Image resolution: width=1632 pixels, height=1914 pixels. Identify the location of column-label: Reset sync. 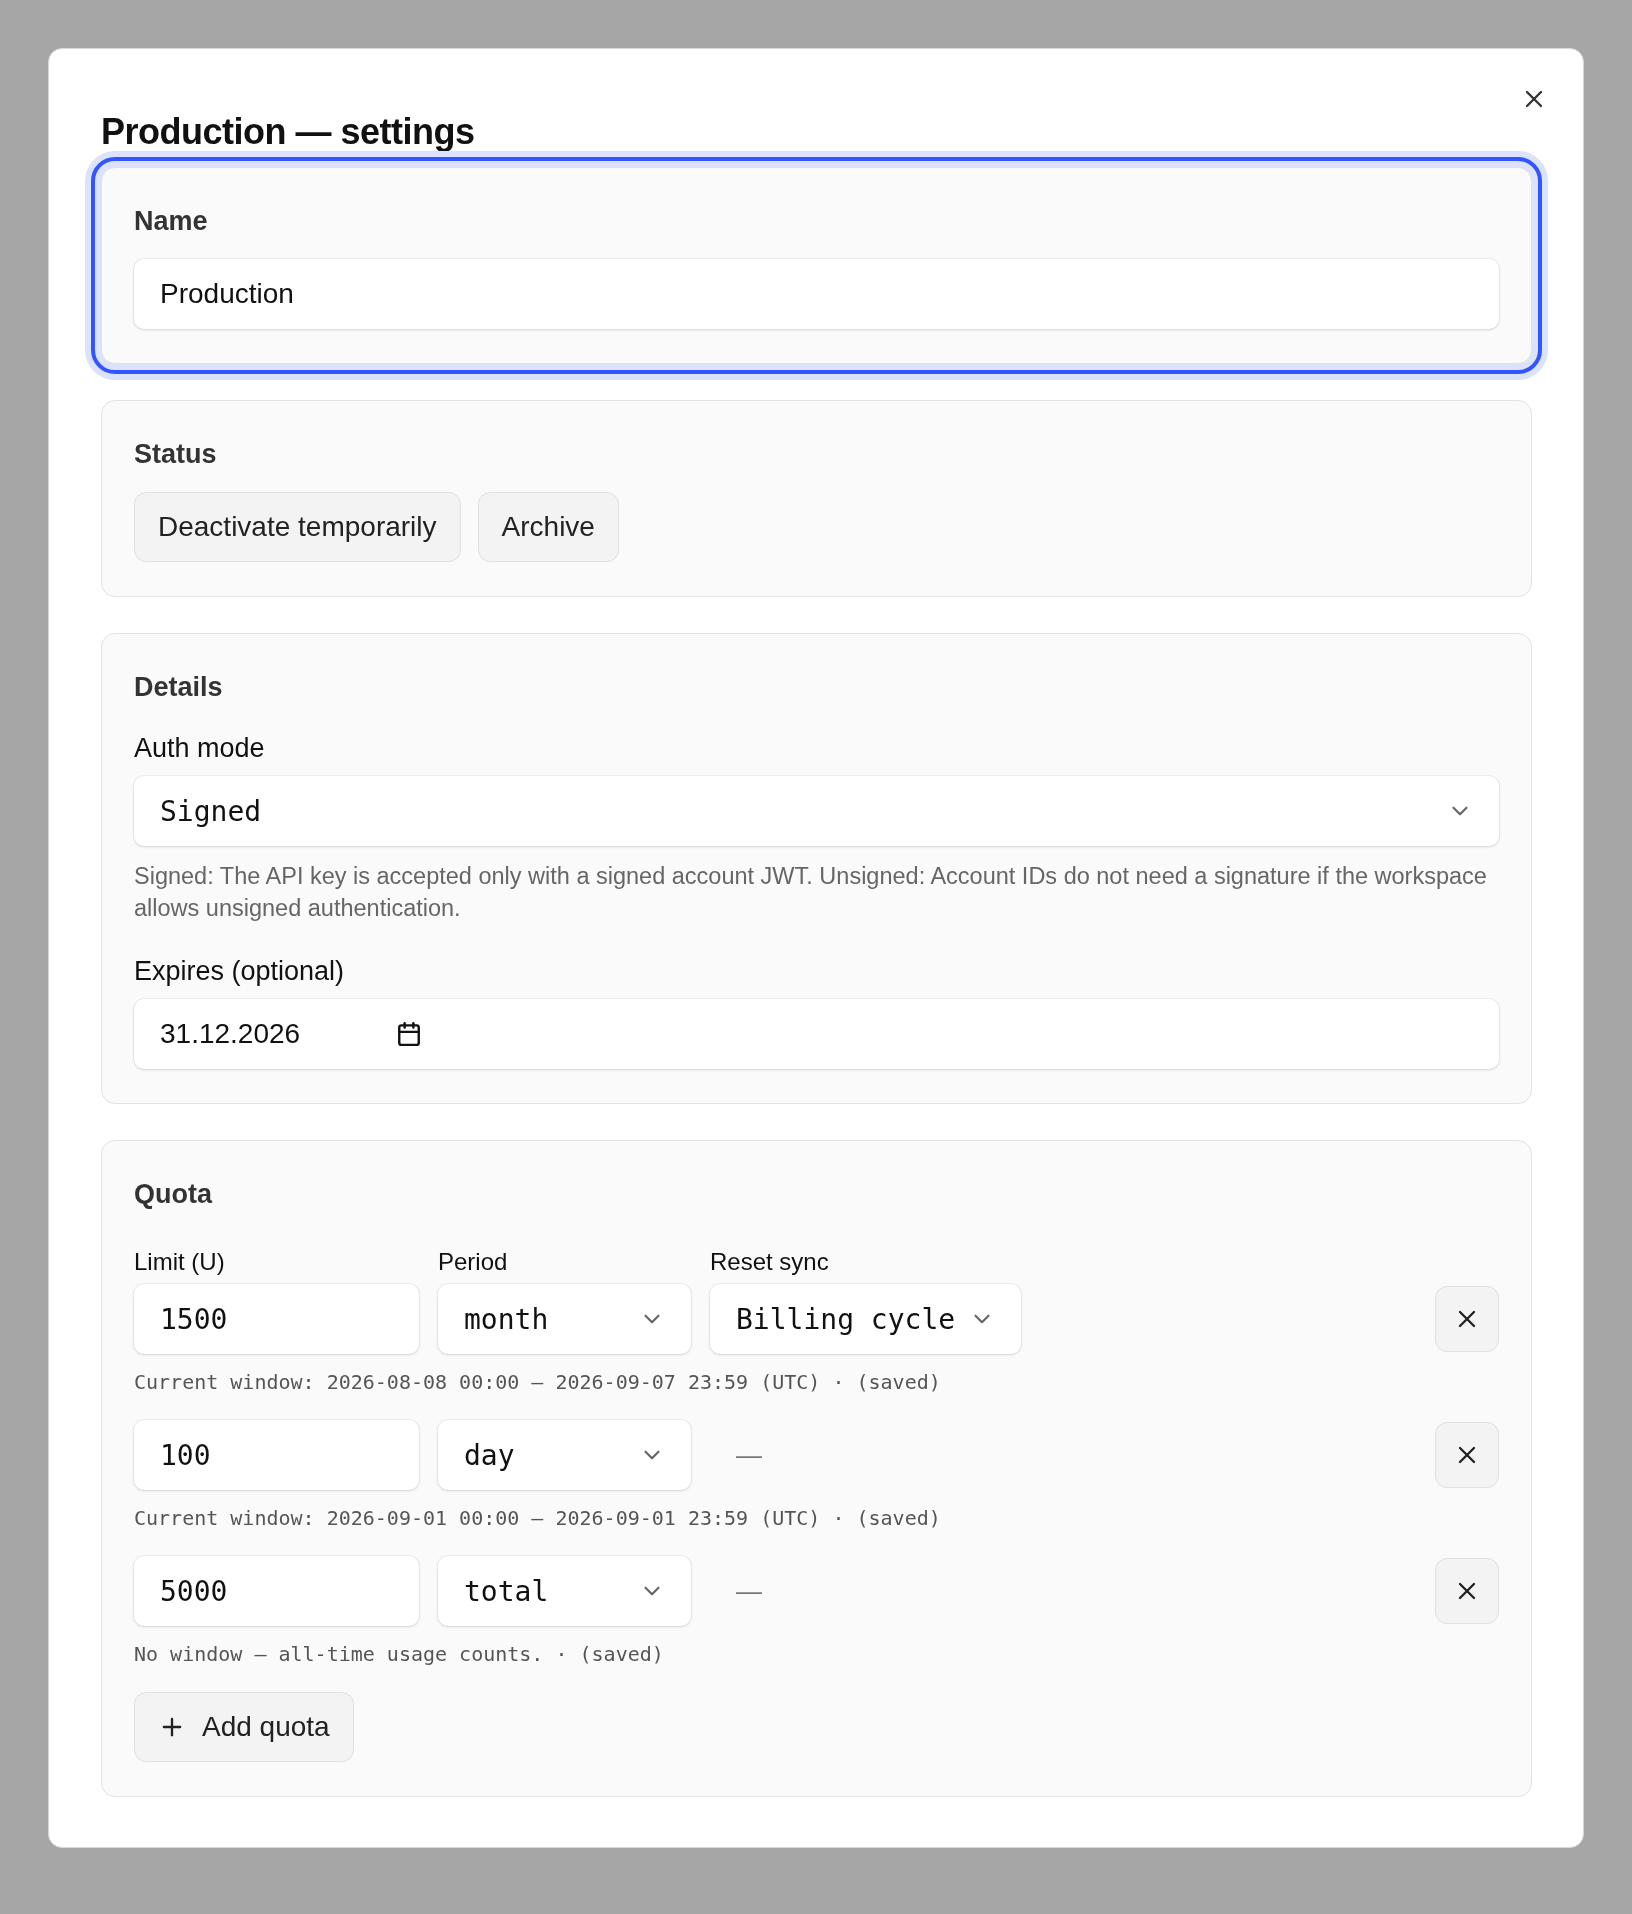
(770, 1262).